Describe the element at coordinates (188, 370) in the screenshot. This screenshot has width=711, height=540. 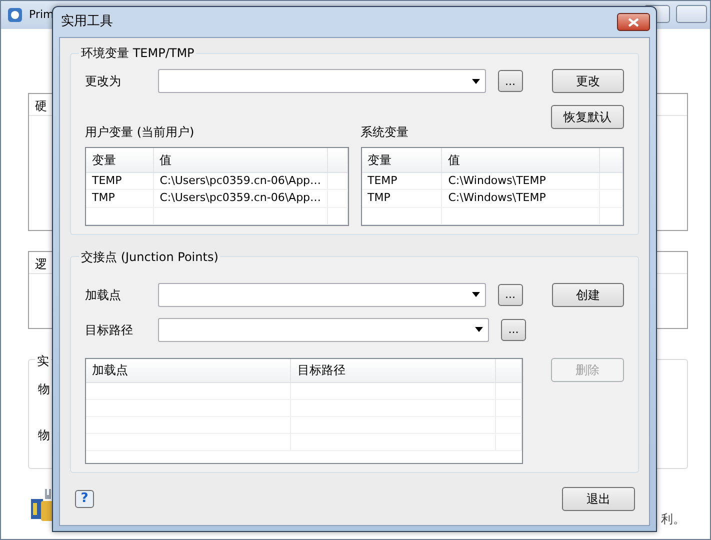
I see `column-header: 加载点` at that location.